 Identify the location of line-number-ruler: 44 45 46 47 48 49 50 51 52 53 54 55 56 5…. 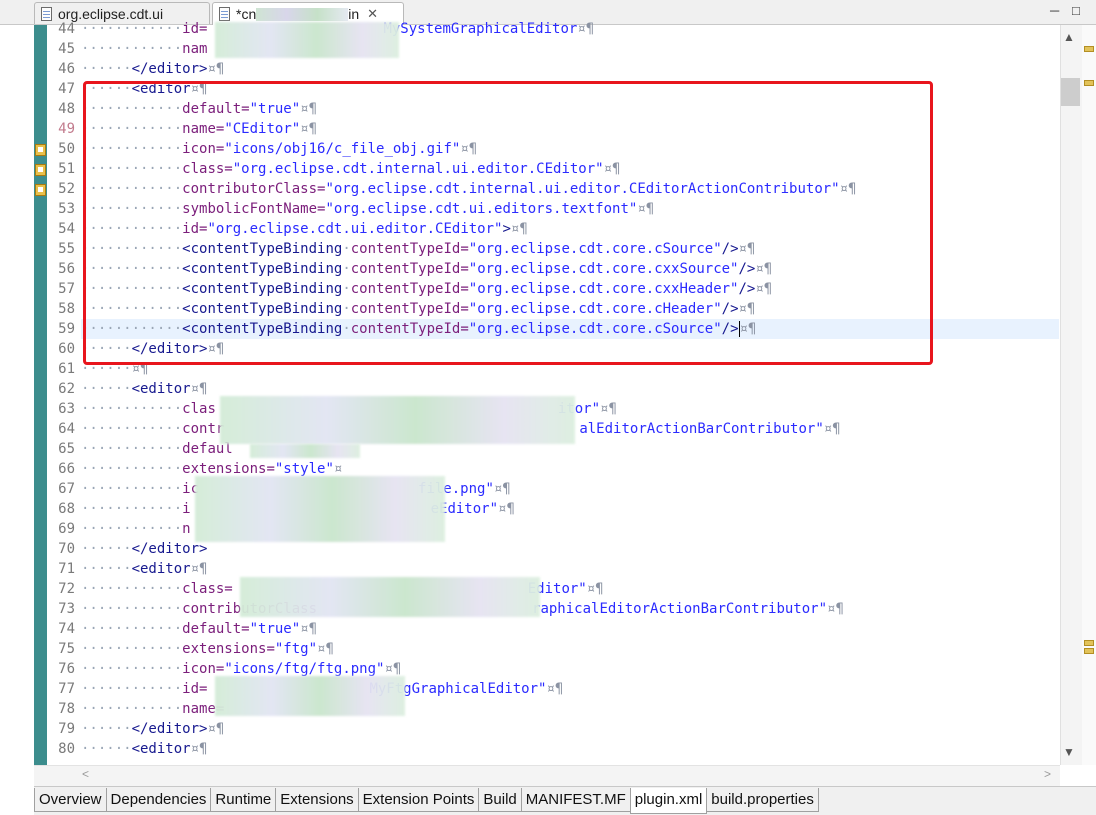
(62, 393).